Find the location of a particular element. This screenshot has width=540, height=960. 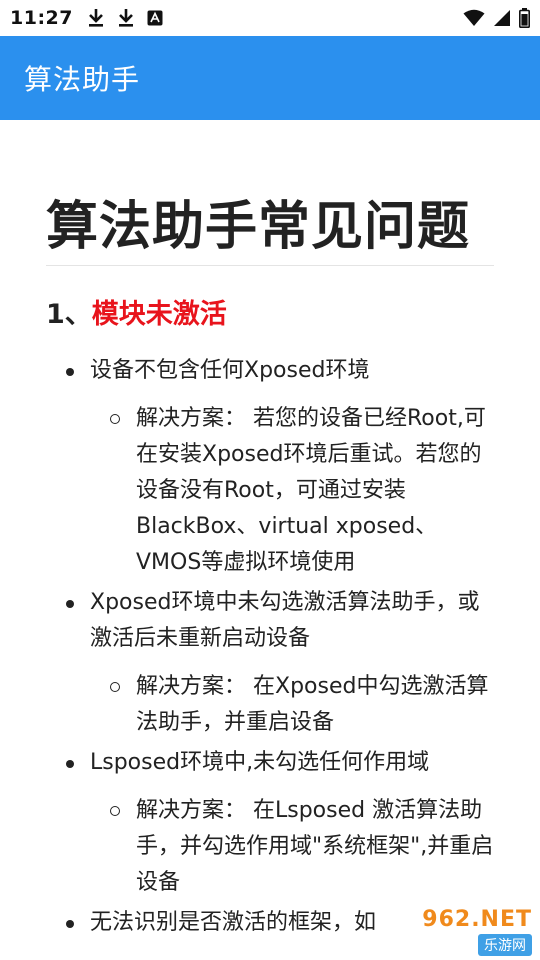

section-number: 1、 is located at coordinates (69, 314).